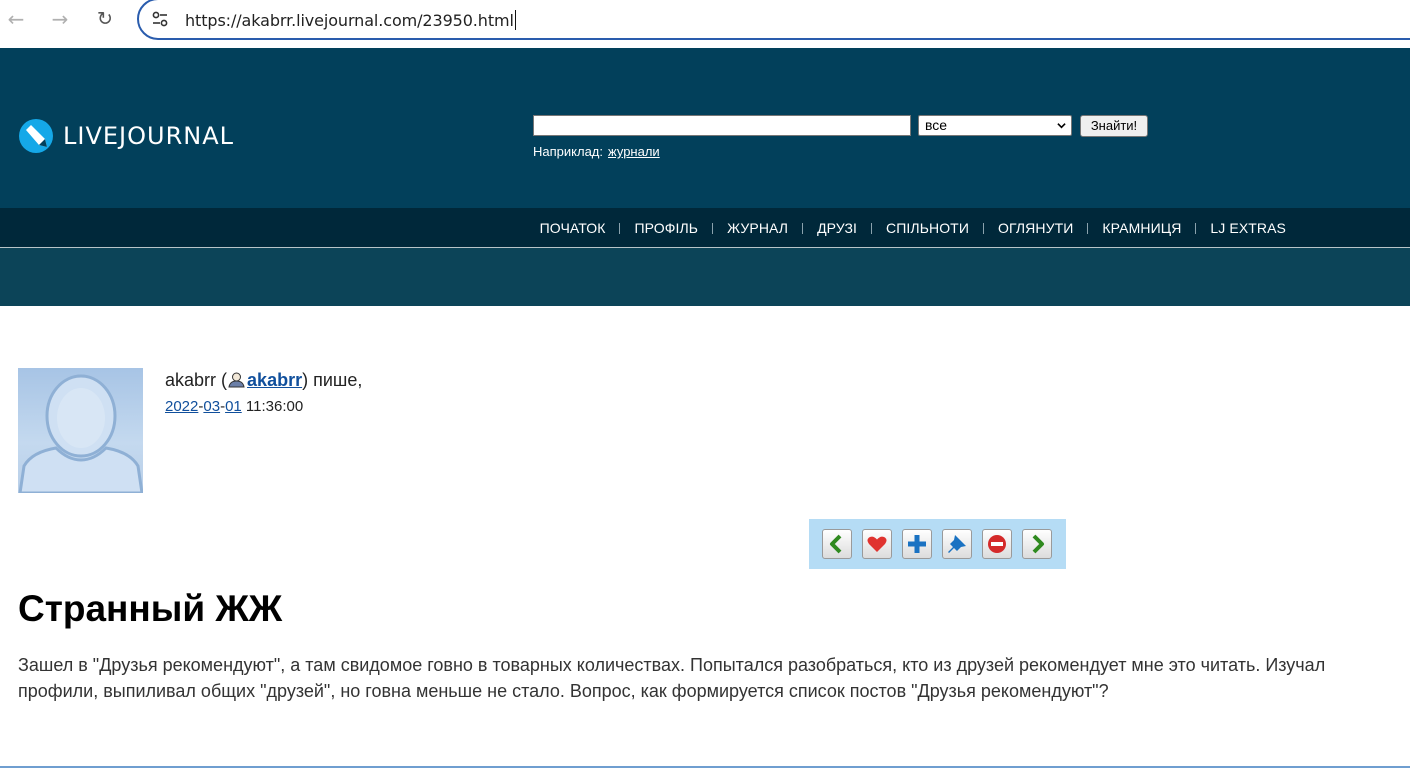  I want to click on search-scope-select: все, so click(995, 125).